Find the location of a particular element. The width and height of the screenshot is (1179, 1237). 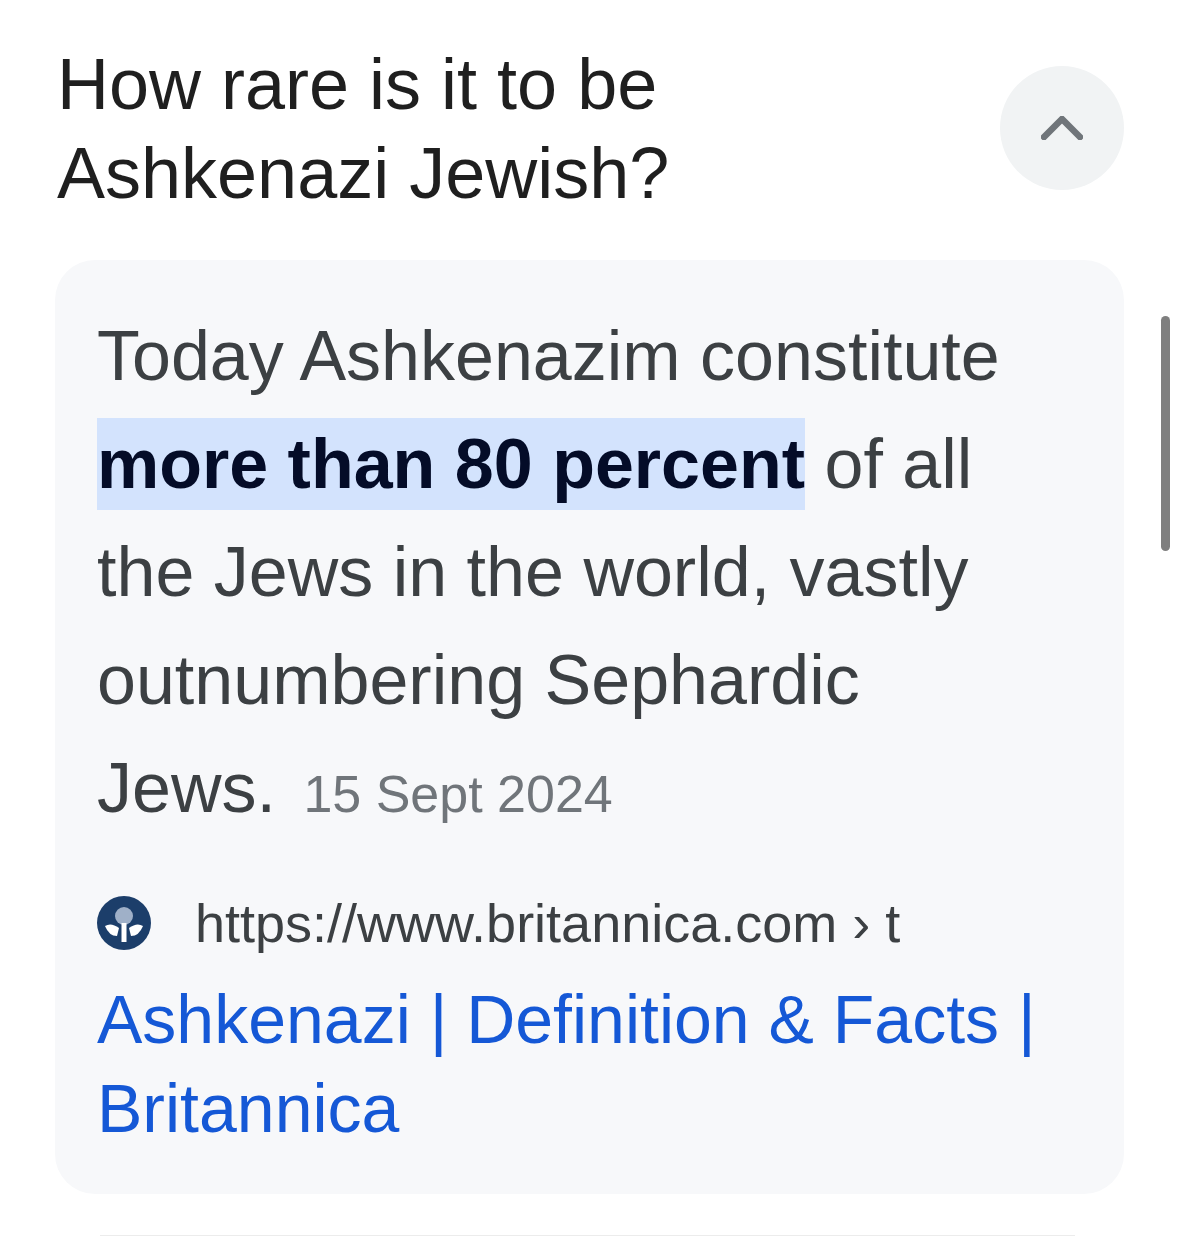

result-title-link: Ashkenazi | Definition & Facts | Britannica is located at coordinates (589, 1064).